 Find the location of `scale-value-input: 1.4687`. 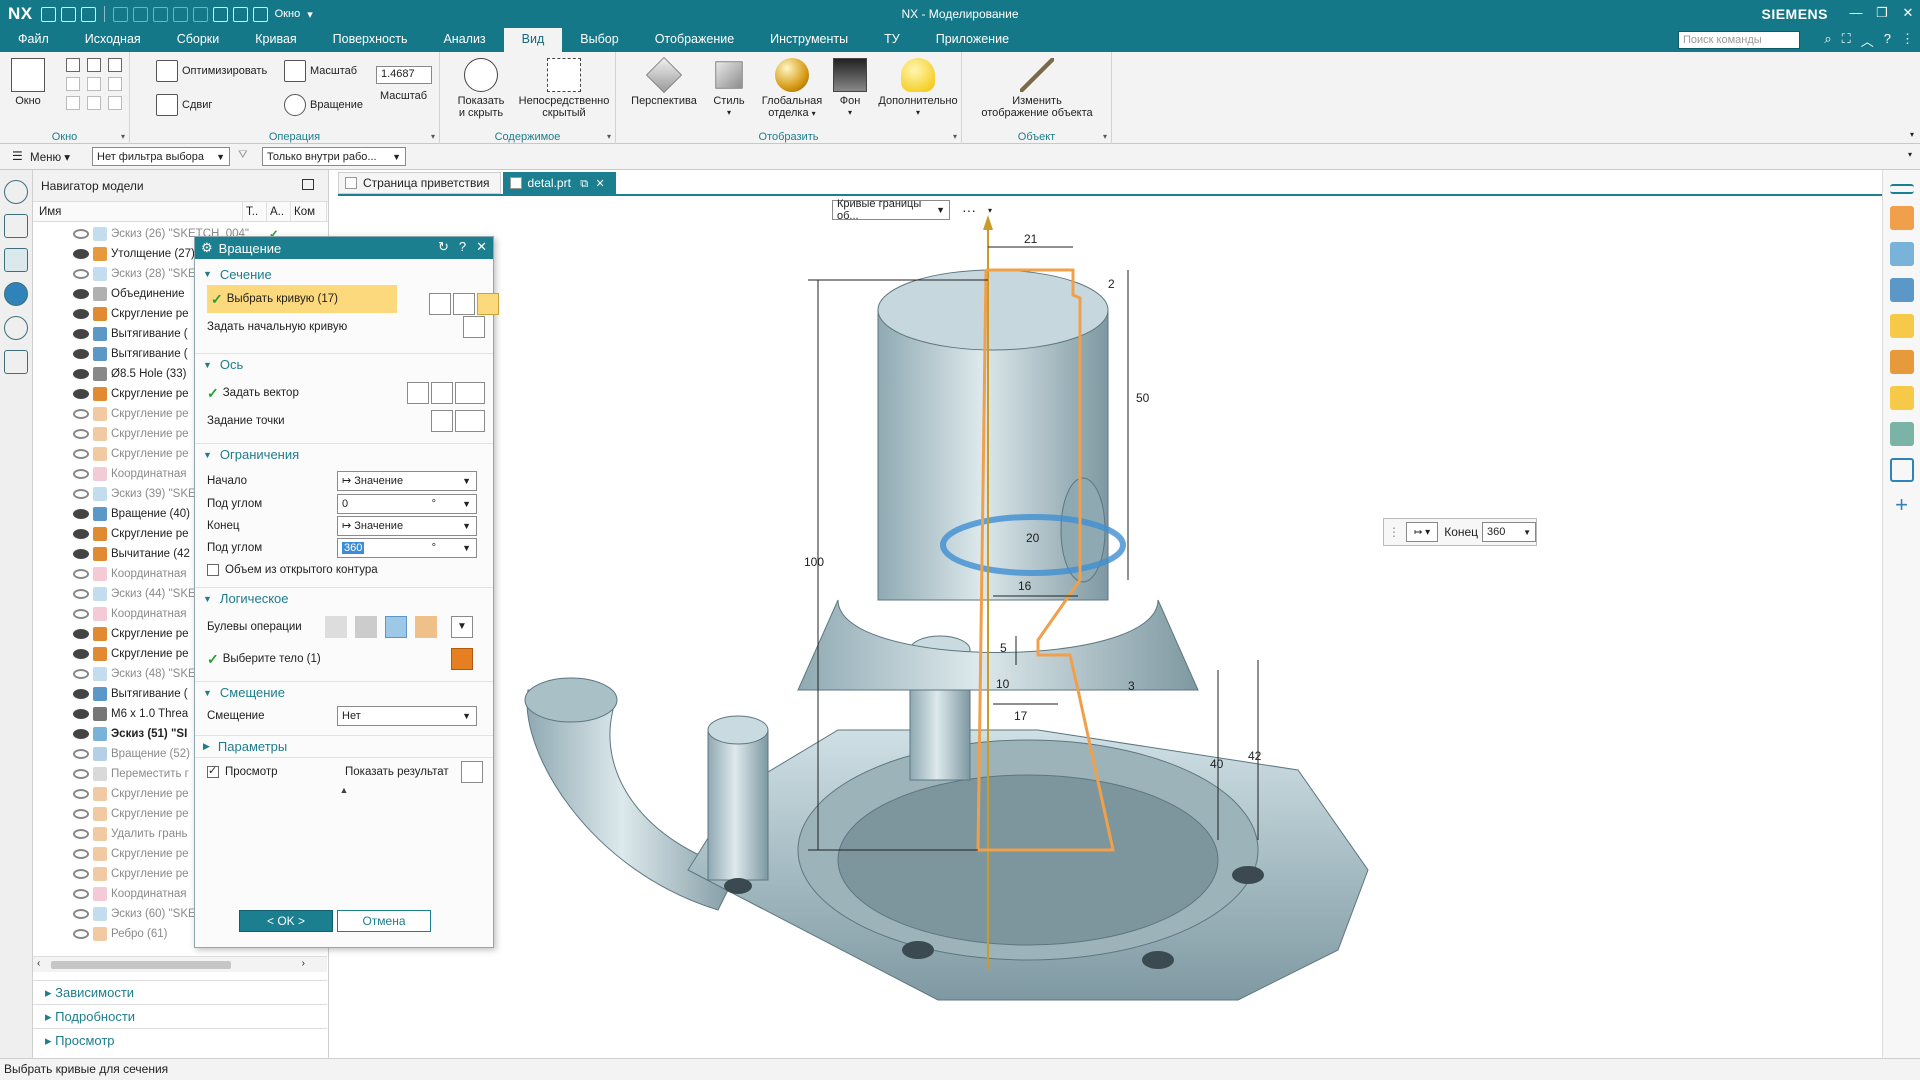

scale-value-input: 1.4687 is located at coordinates (404, 75).